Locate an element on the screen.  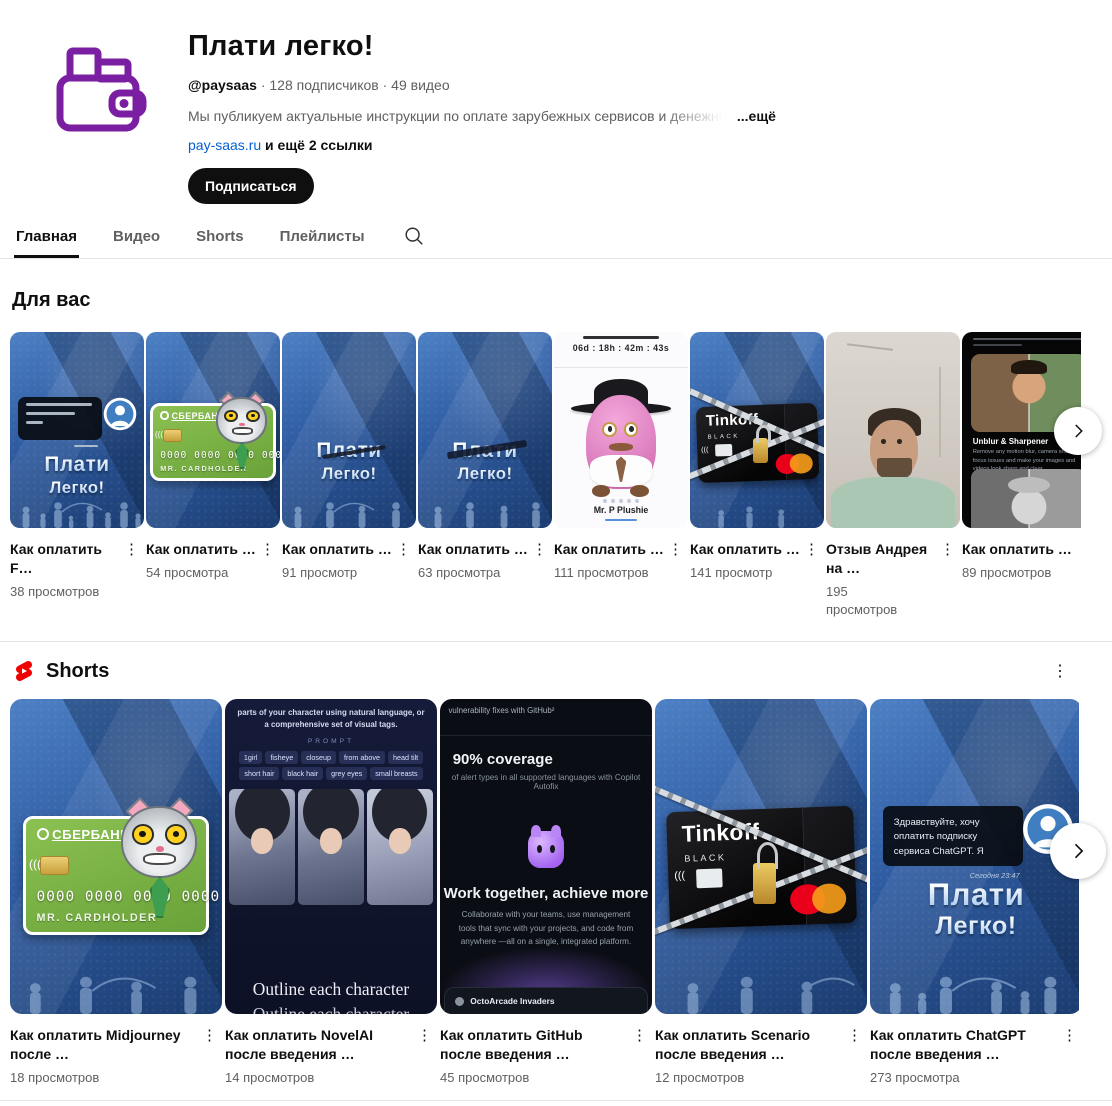
cat-mascot is located at coordinates (242, 431).